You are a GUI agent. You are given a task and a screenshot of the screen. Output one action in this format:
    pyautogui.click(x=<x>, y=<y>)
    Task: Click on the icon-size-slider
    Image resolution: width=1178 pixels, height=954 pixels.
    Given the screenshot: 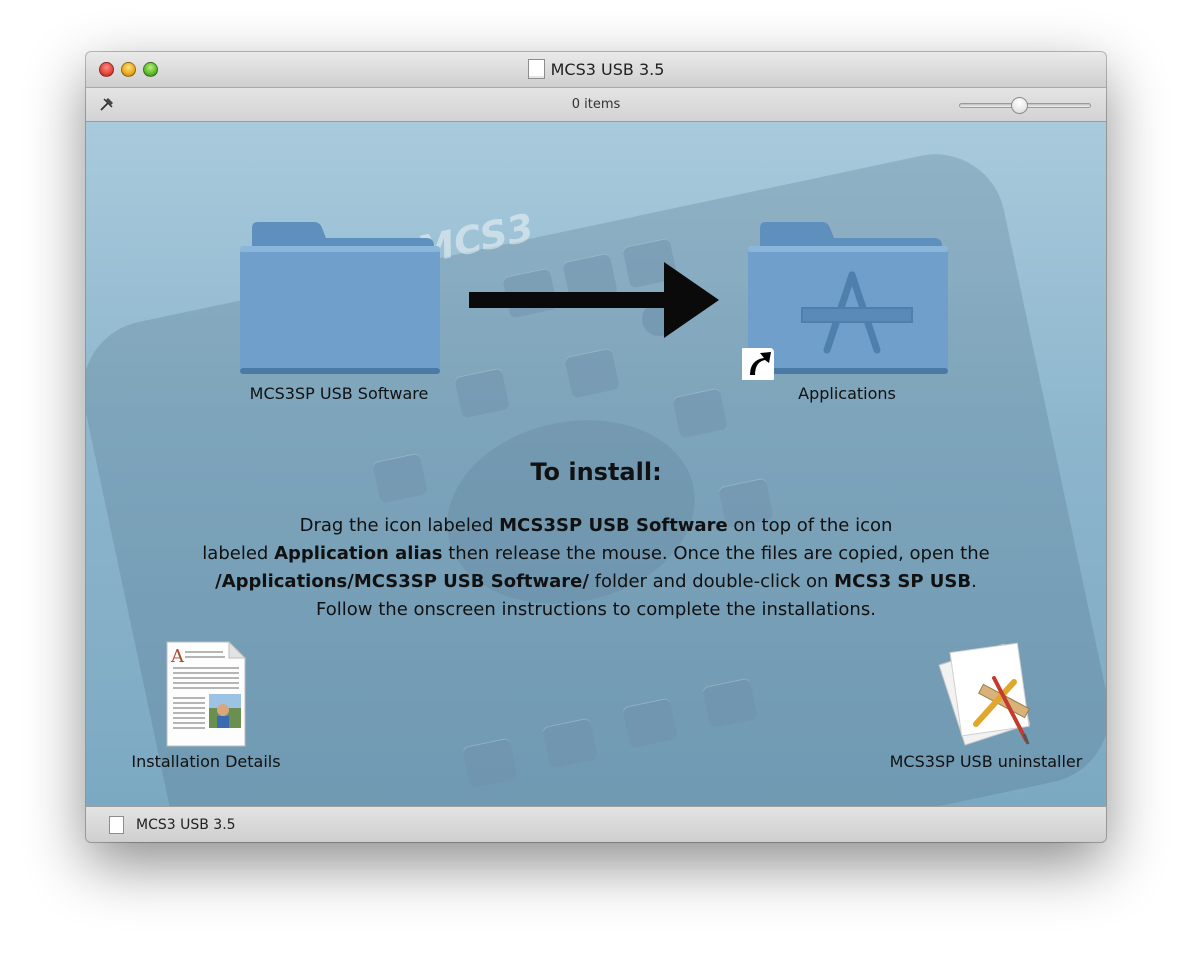 What is the action you would take?
    pyautogui.click(x=1025, y=105)
    